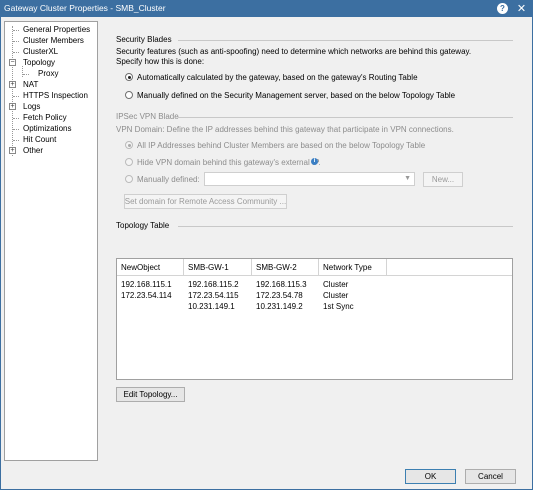  What do you see at coordinates (314, 161) in the screenshot?
I see `info-icon: i` at bounding box center [314, 161].